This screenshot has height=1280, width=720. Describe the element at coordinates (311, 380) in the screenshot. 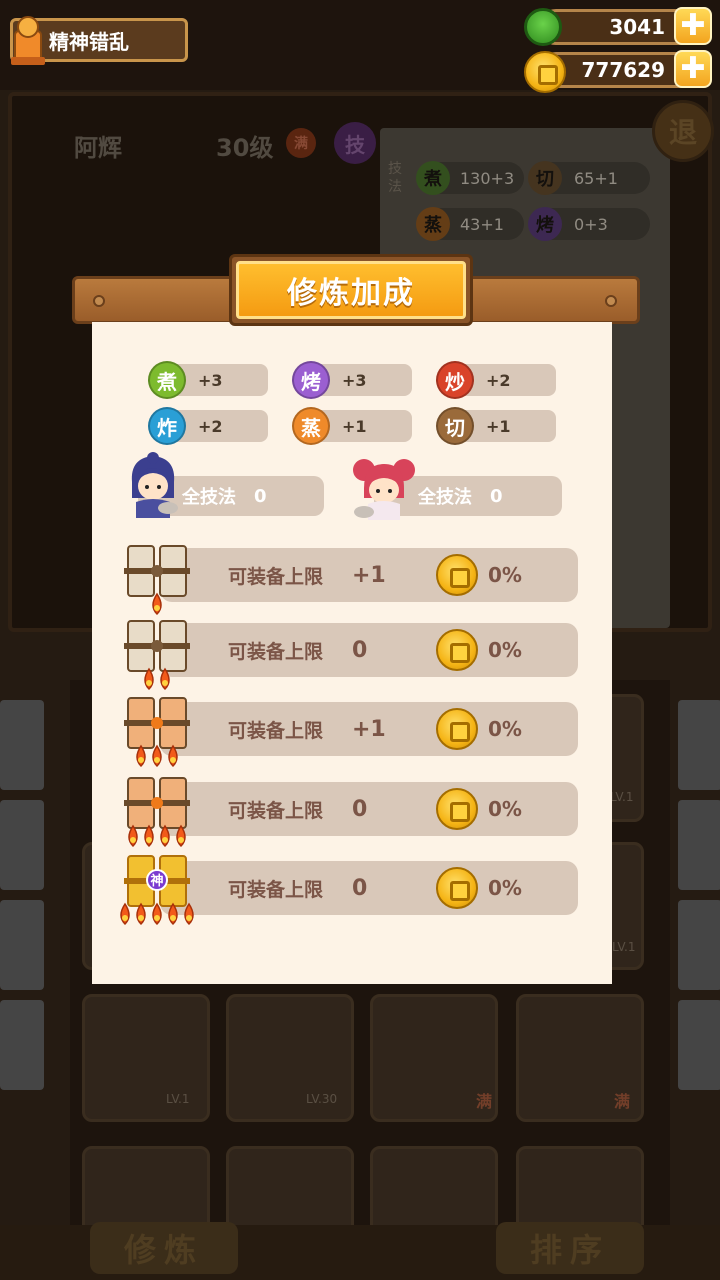

I see `roast-skill-icon: 烤` at that location.